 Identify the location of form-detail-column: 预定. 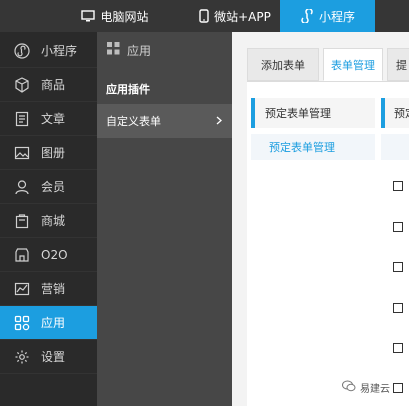
(395, 248).